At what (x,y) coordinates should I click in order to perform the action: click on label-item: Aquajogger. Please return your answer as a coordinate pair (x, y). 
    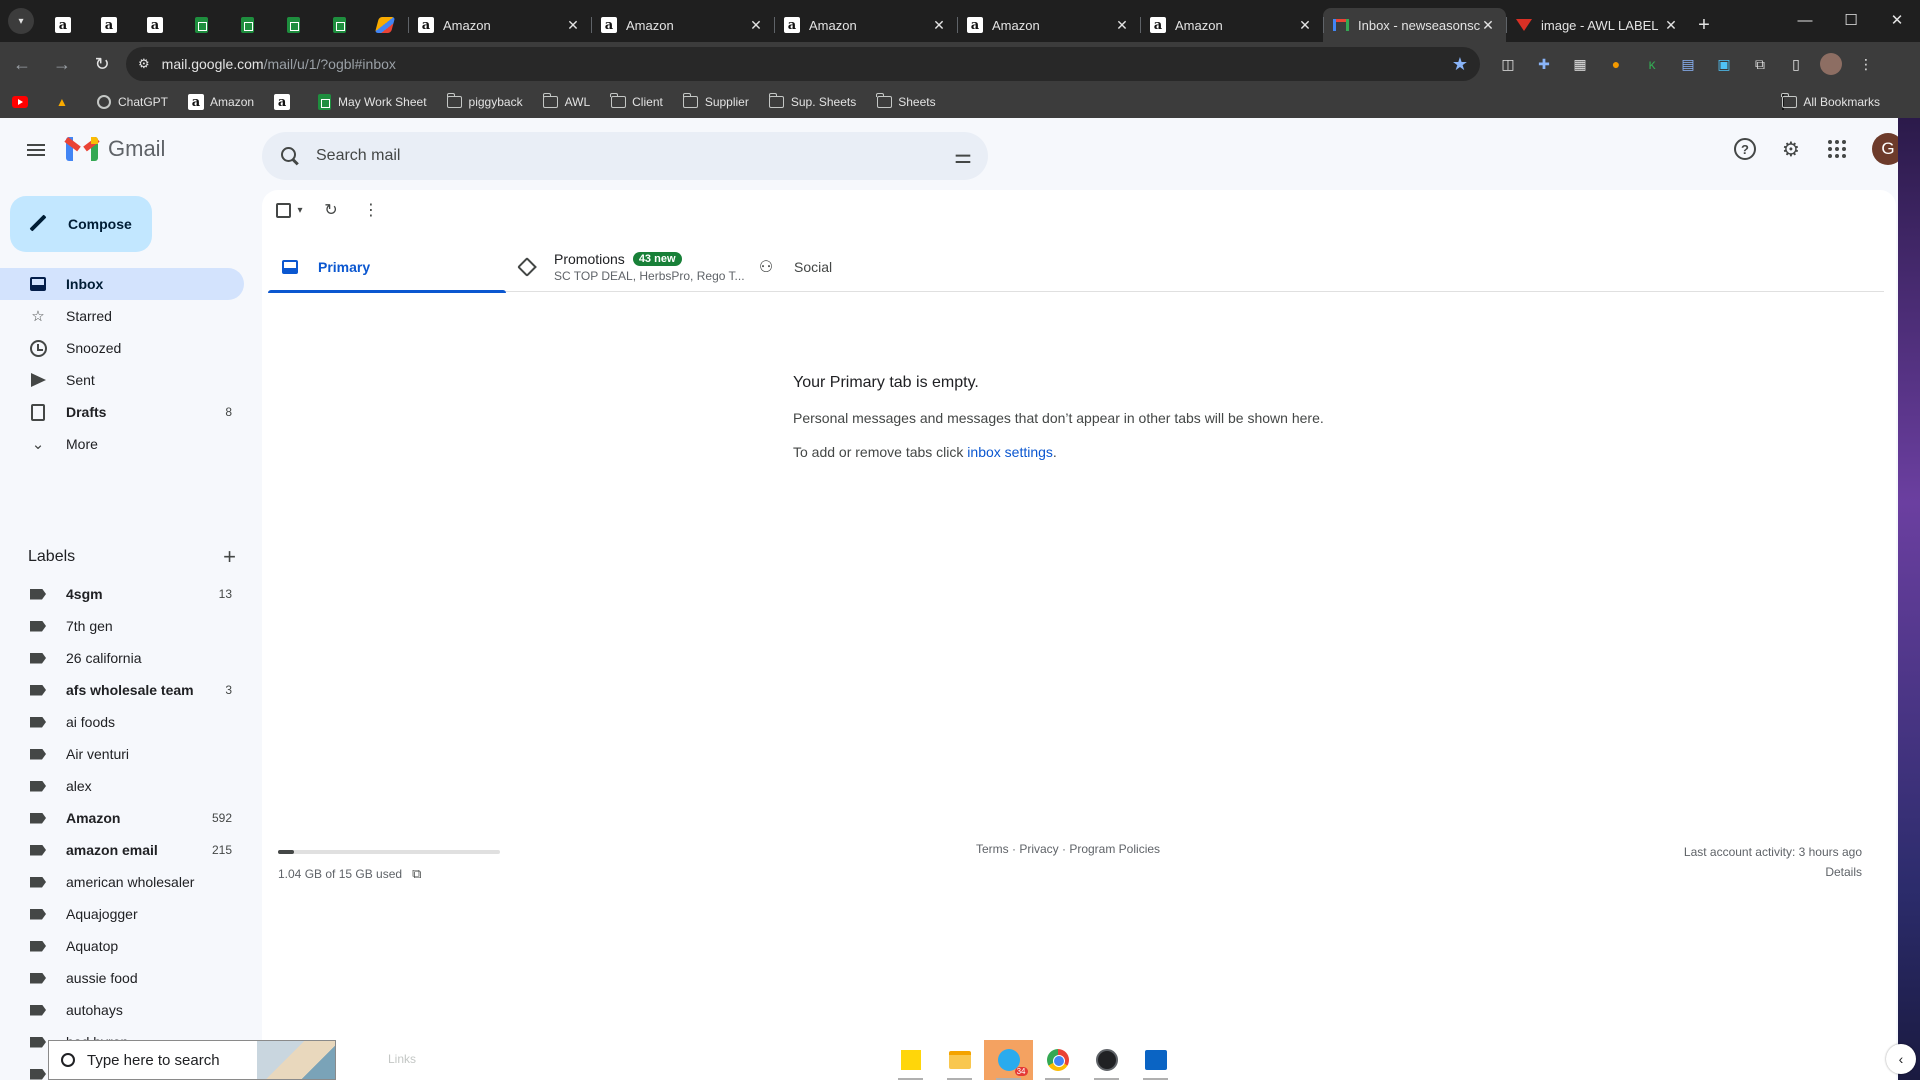
    Looking at the image, I should click on (122, 914).